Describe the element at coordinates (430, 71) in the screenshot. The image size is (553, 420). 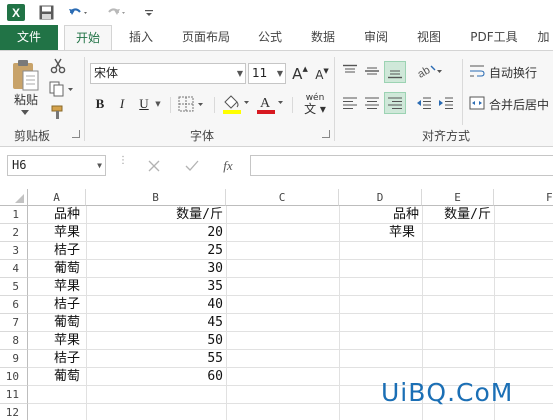
I see `orientation-icon: ab` at that location.